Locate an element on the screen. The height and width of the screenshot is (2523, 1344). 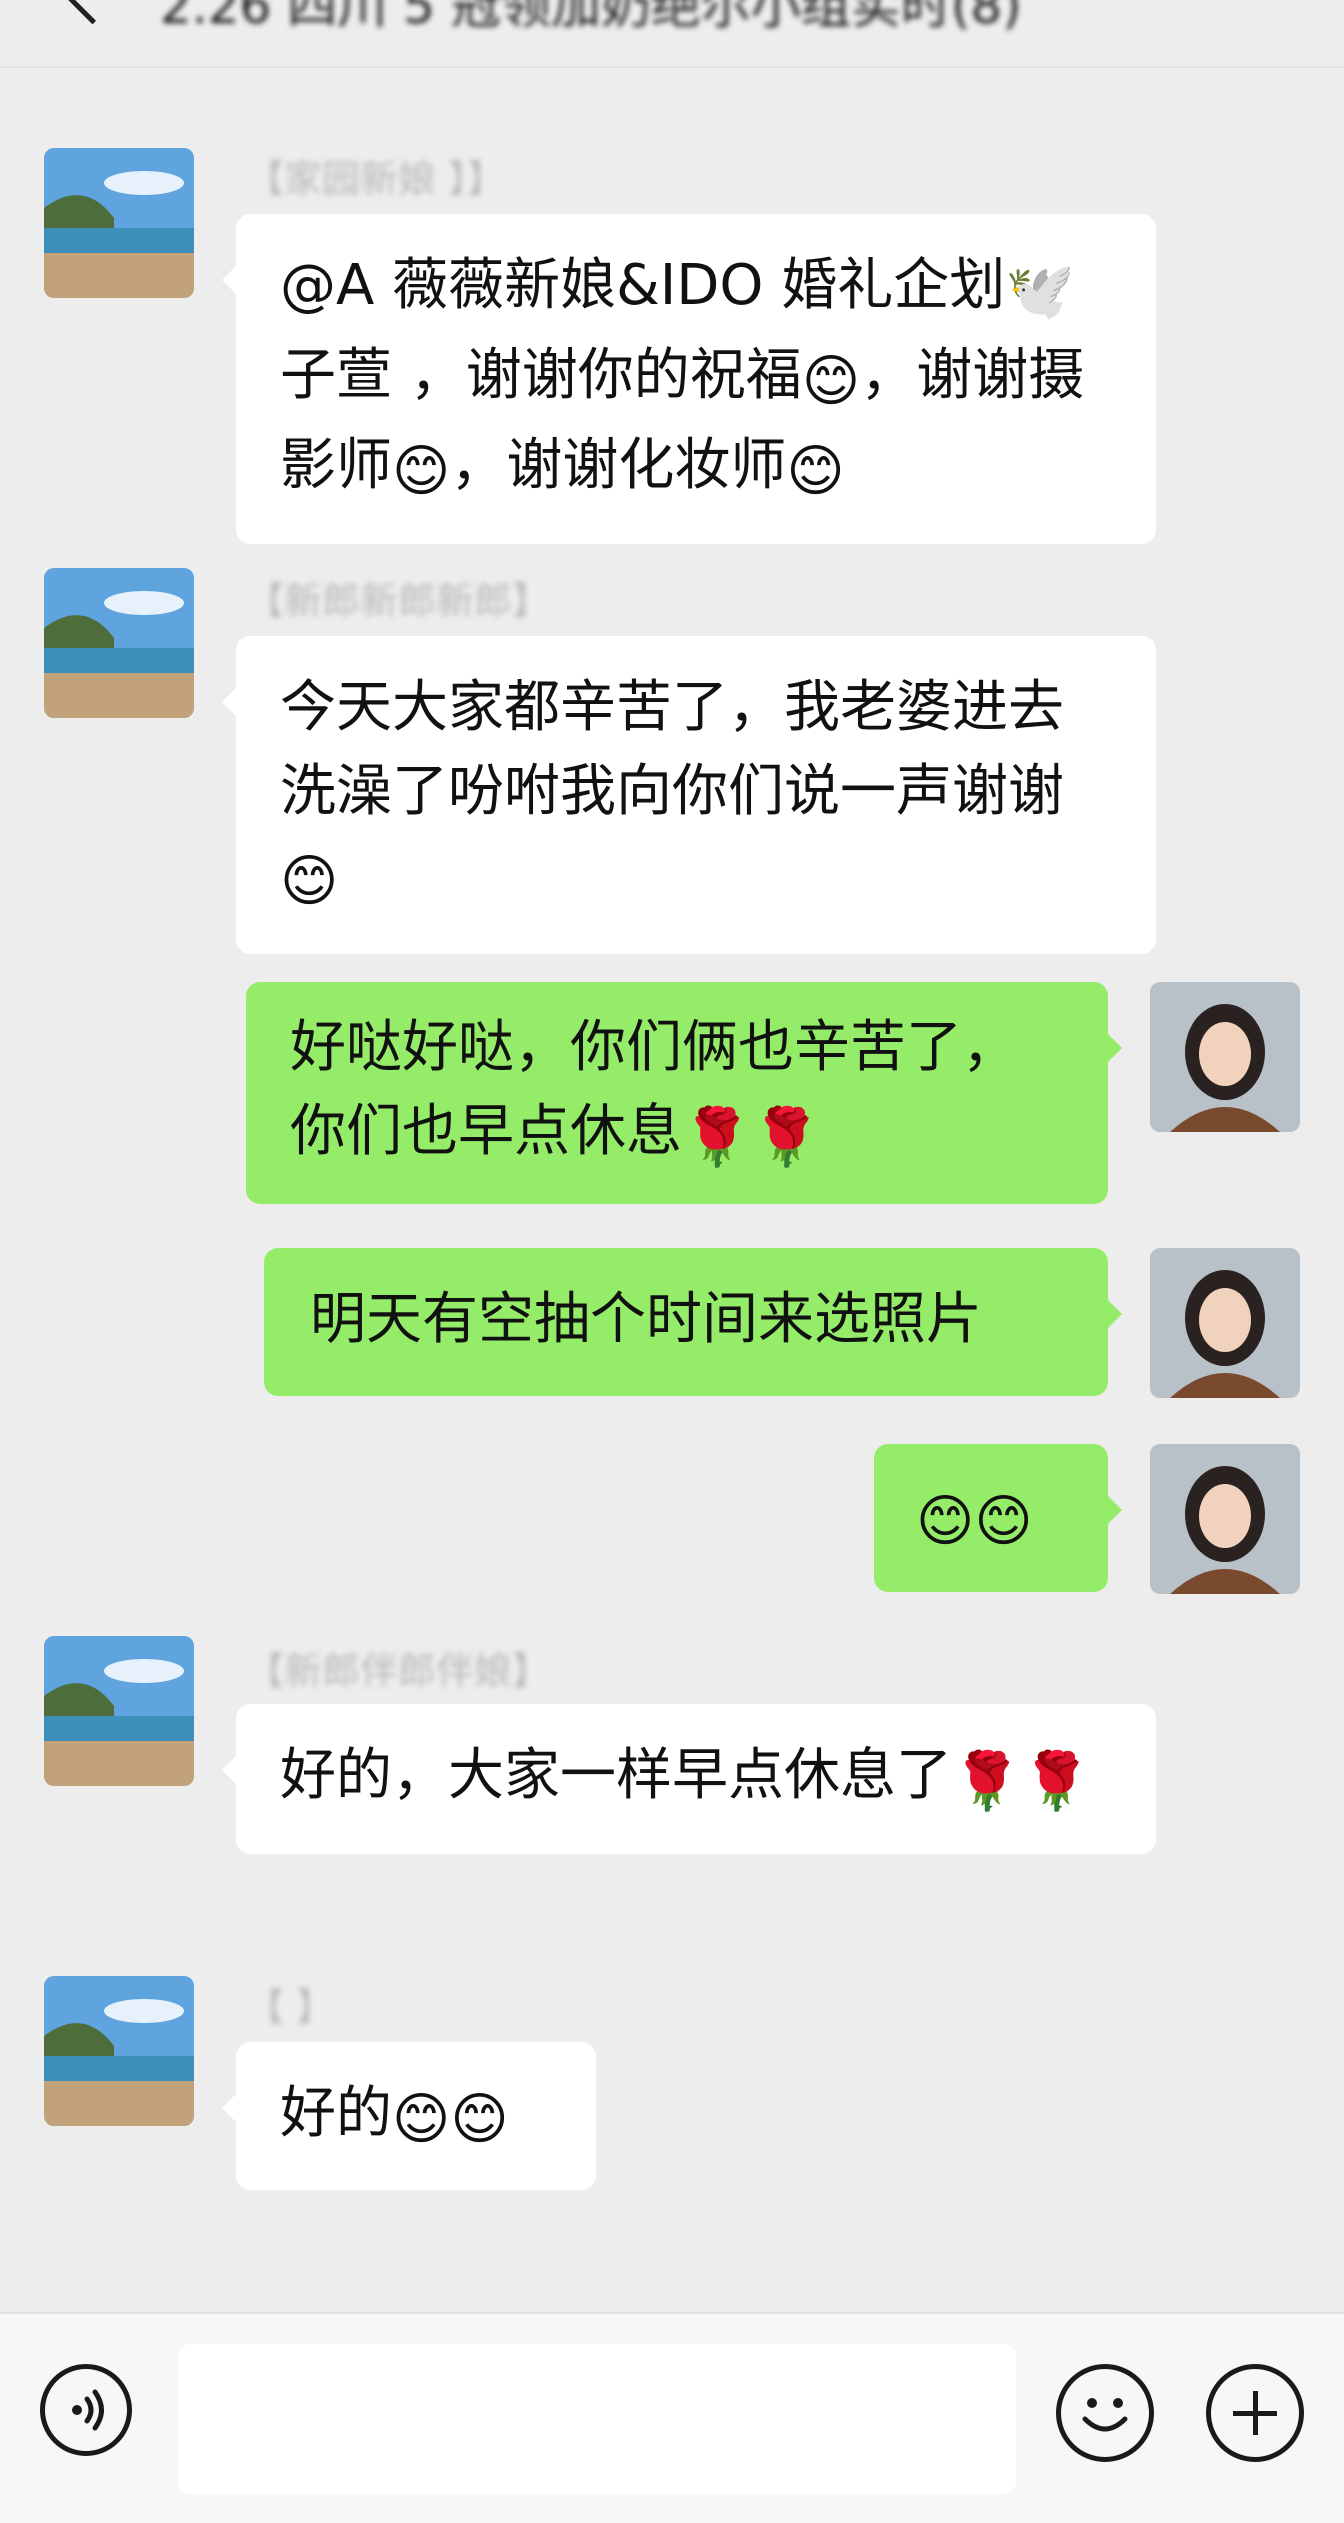
dove-icon: 🕊️ is located at coordinates (1040, 291).